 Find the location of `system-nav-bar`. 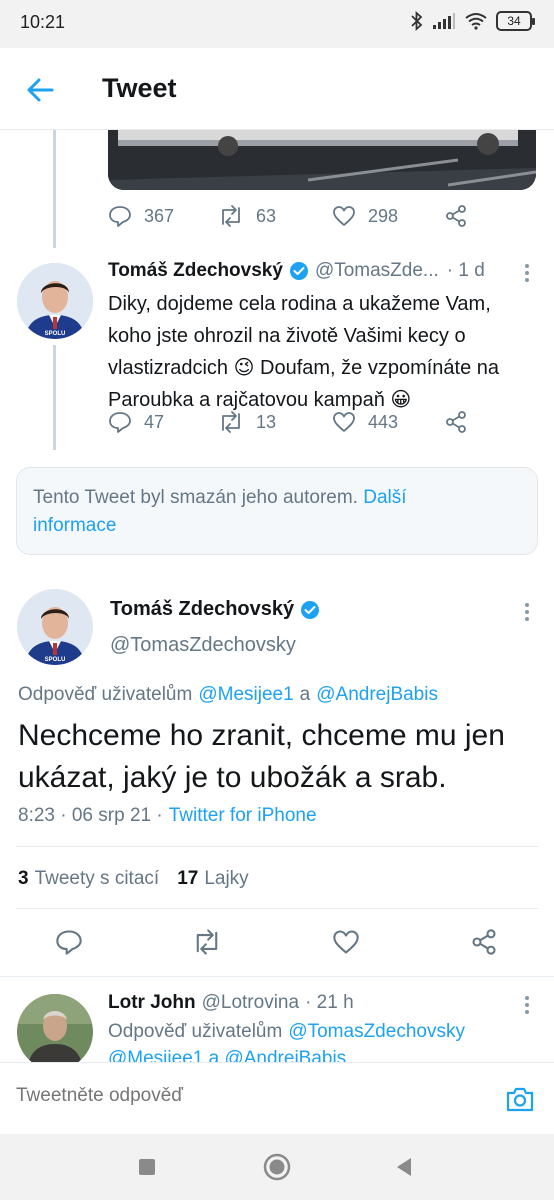

system-nav-bar is located at coordinates (277, 1167).